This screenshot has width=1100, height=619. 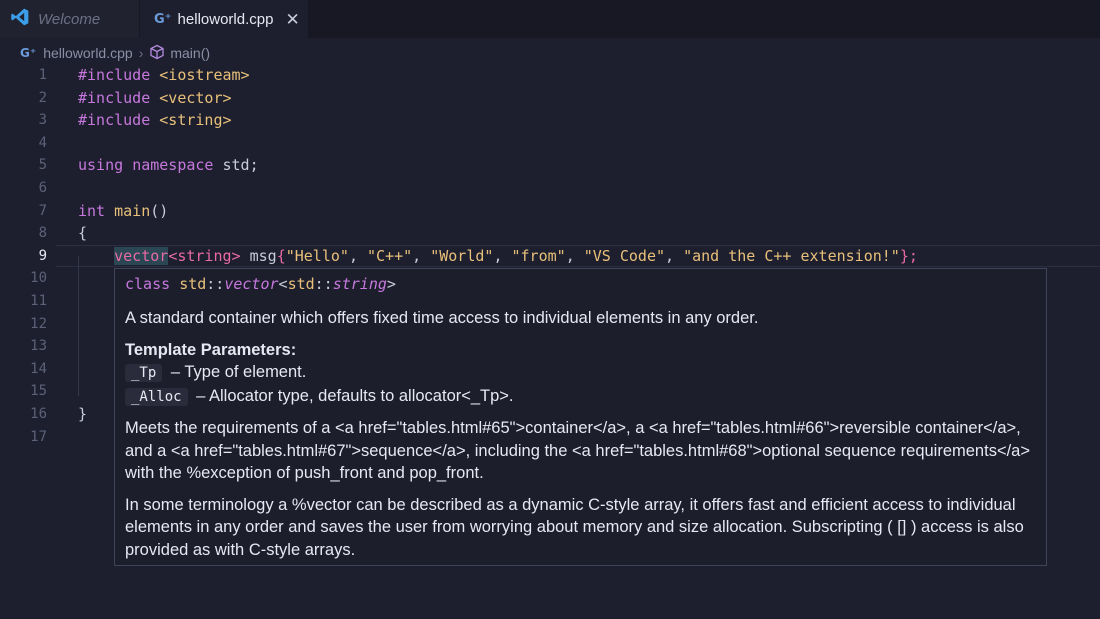 I want to click on line-number: 5, so click(x=42, y=165).